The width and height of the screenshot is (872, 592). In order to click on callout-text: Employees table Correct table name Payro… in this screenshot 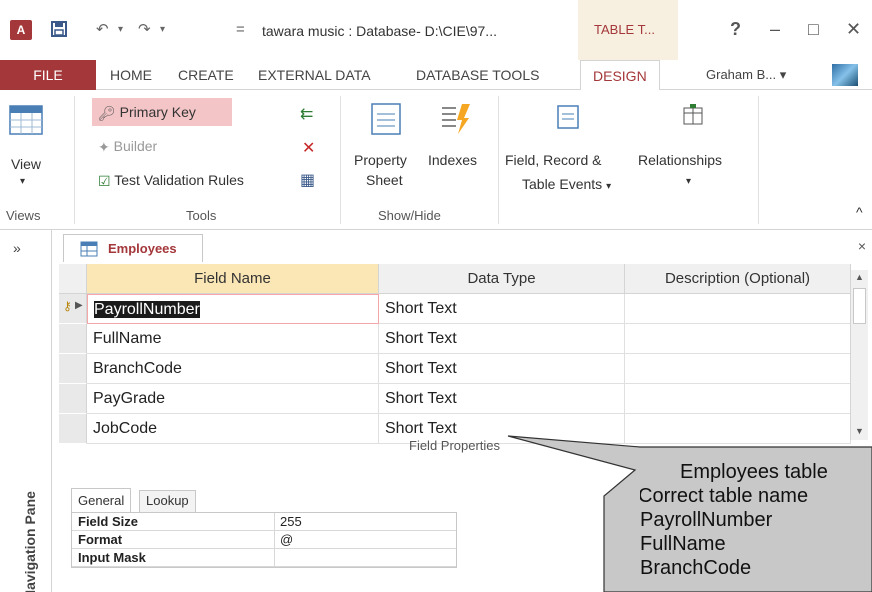, I will do `click(756, 526)`.